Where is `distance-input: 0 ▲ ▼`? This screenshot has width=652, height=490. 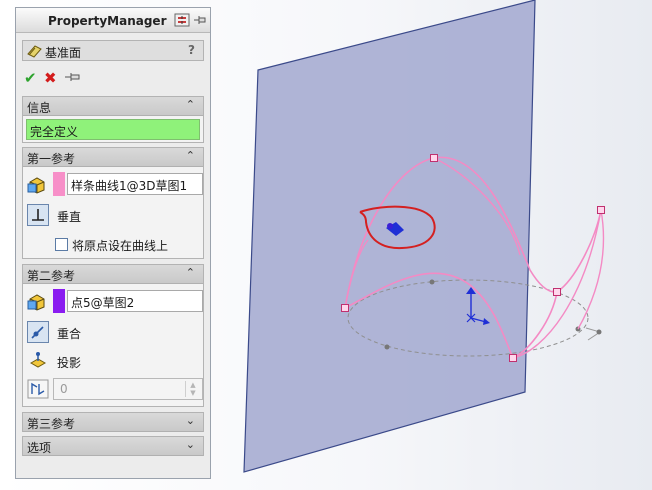 distance-input: 0 ▲ ▼ is located at coordinates (128, 389).